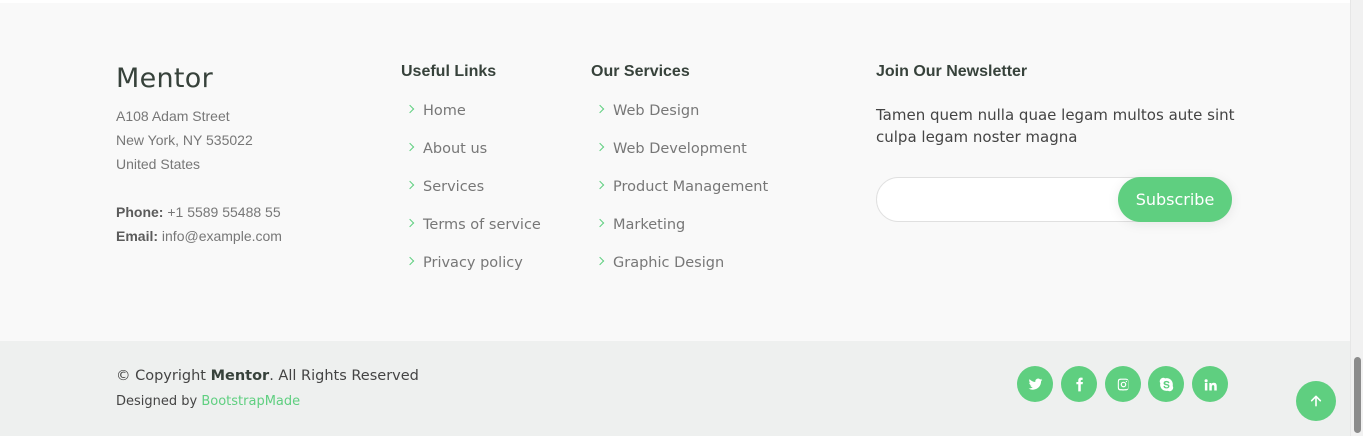  Describe the element at coordinates (482, 225) in the screenshot. I see `footer-link-label: Terms of service` at that location.